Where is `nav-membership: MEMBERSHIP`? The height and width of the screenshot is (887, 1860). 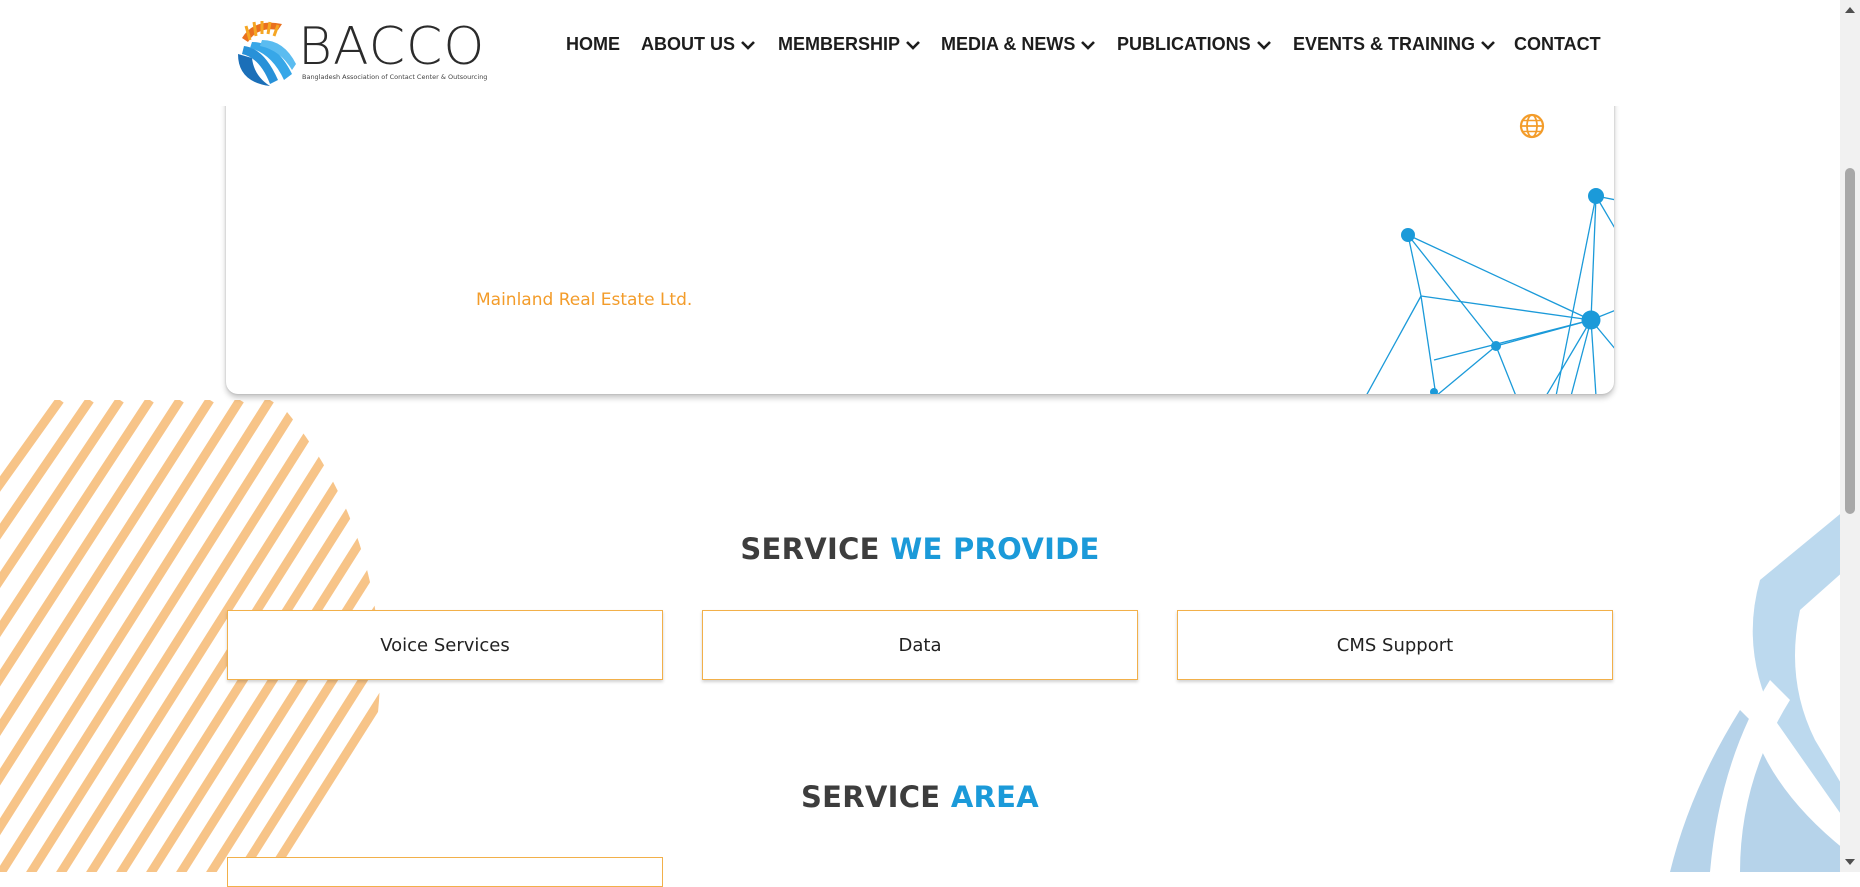 nav-membership: MEMBERSHIP is located at coordinates (849, 44).